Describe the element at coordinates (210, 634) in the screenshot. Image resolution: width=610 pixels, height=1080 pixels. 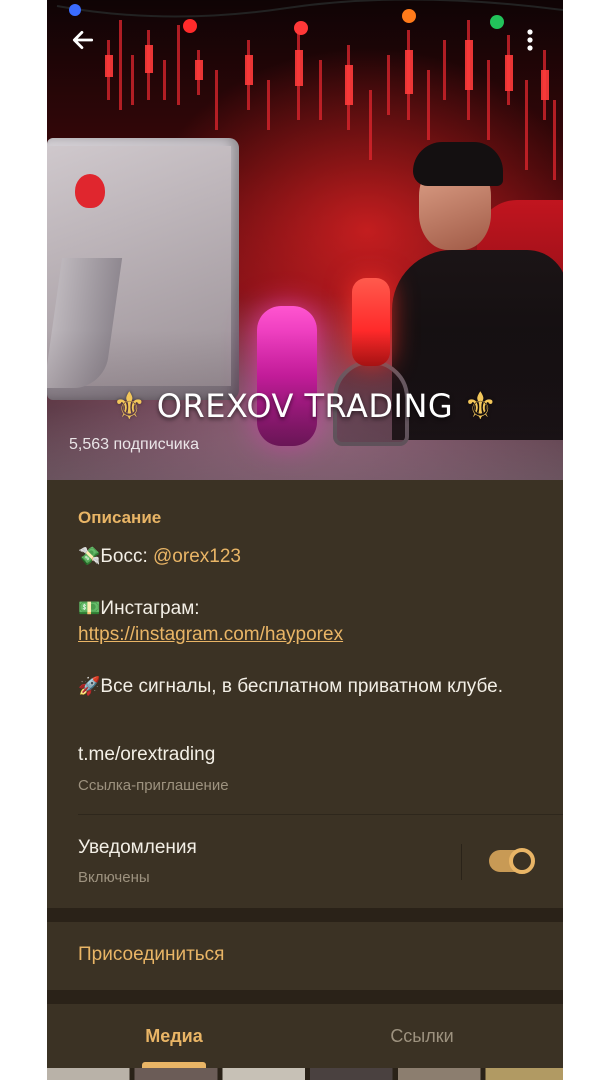
I see `instagram-link: https://instagram.com/hayporex` at that location.